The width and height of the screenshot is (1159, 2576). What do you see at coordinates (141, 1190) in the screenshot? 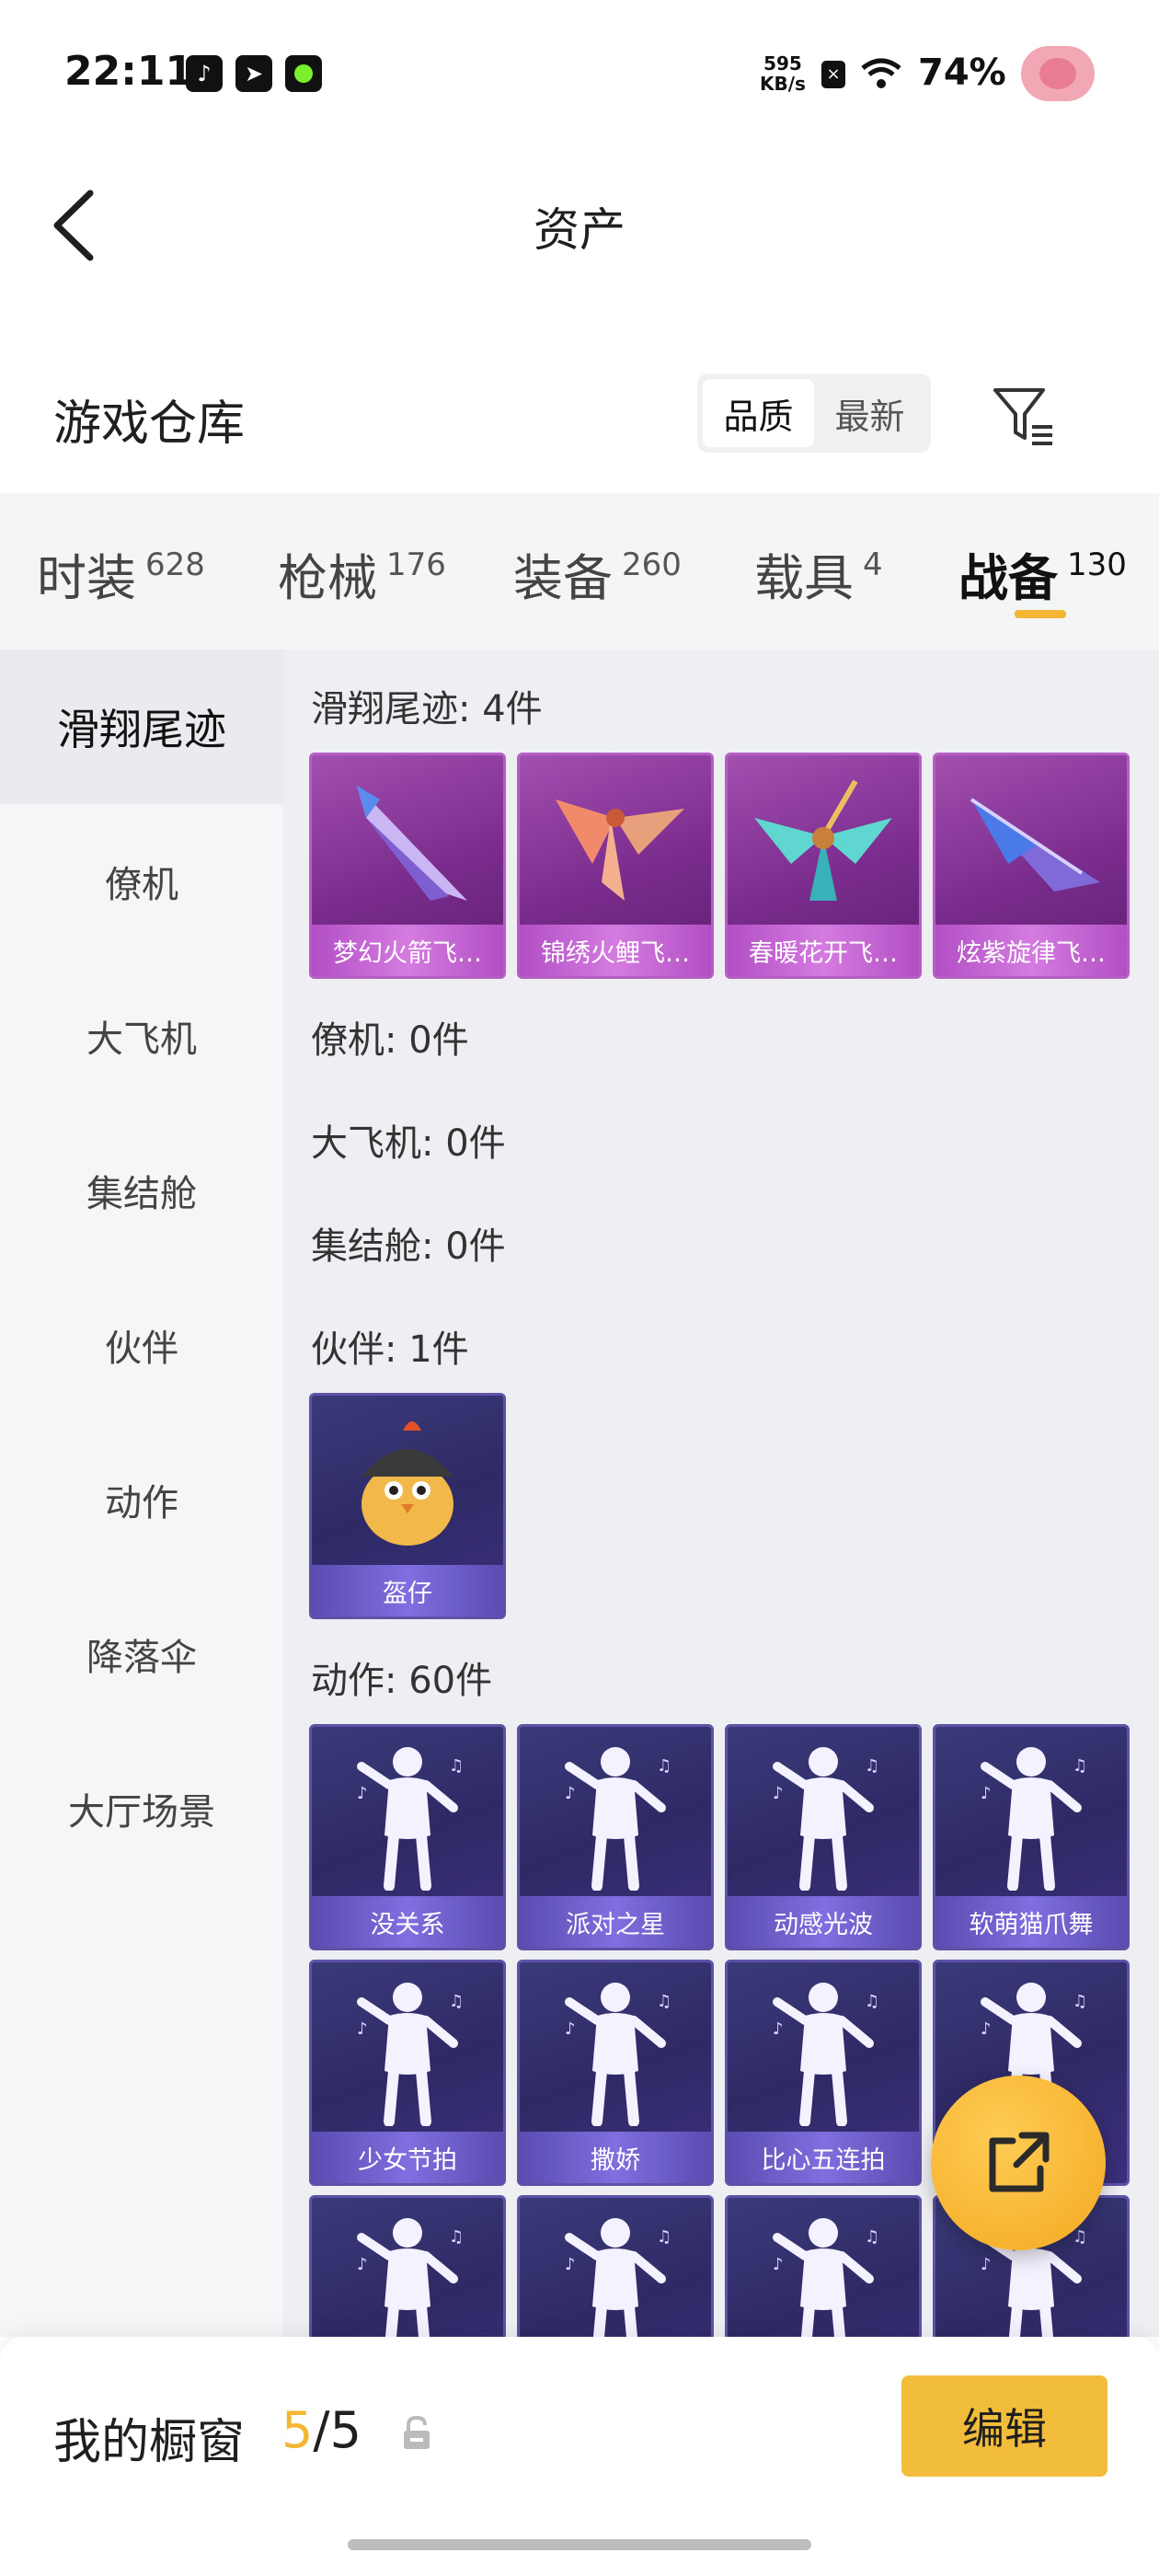
I see `side-item-pod: 集结舱` at bounding box center [141, 1190].